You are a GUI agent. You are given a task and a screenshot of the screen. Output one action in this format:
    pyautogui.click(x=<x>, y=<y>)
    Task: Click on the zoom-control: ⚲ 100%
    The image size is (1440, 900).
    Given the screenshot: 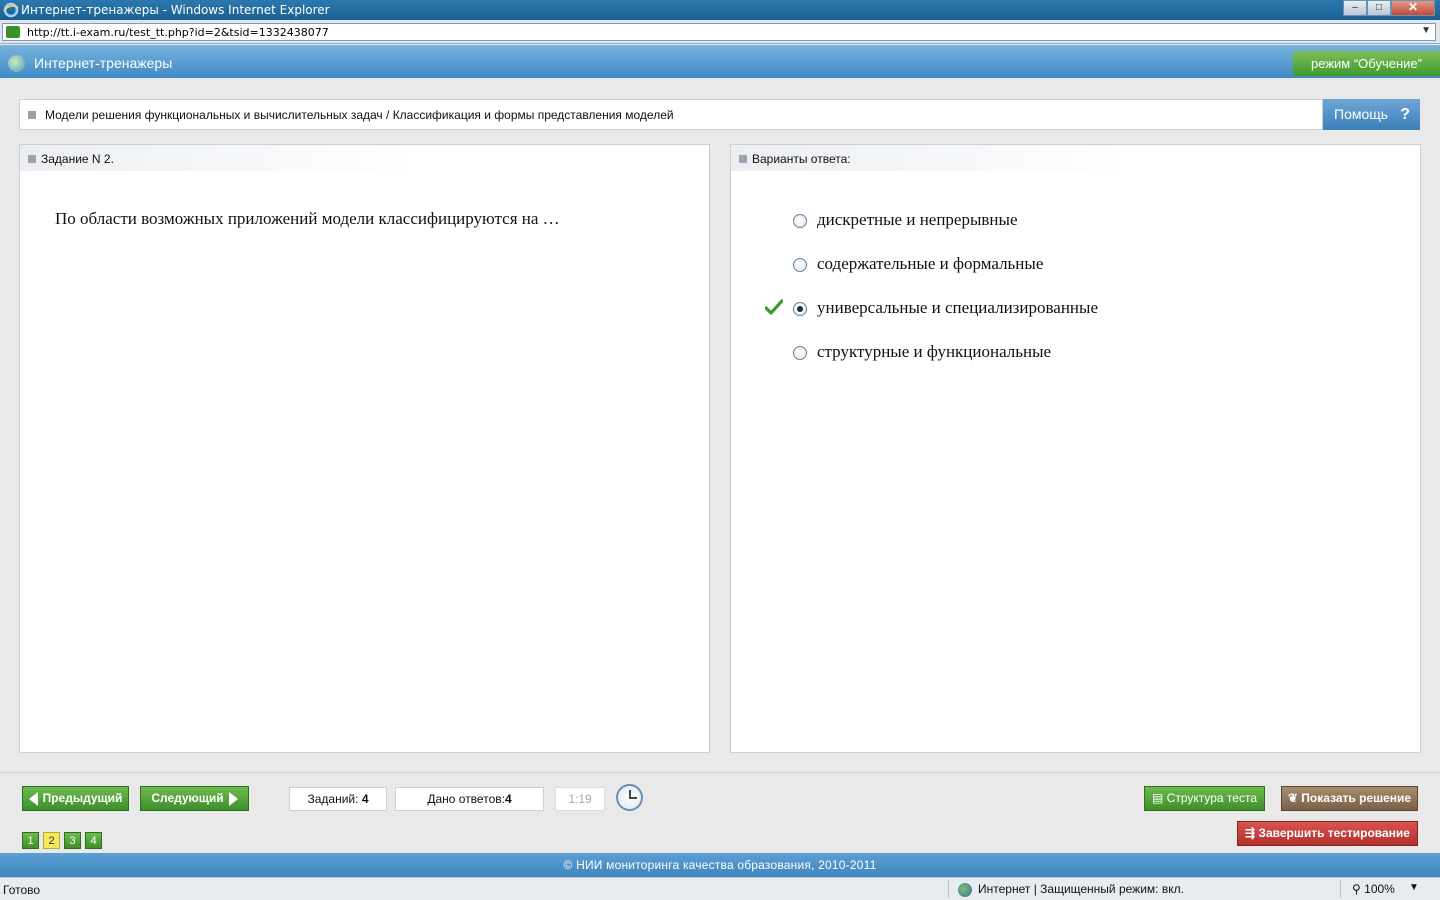 What is the action you would take?
    pyautogui.click(x=1373, y=889)
    